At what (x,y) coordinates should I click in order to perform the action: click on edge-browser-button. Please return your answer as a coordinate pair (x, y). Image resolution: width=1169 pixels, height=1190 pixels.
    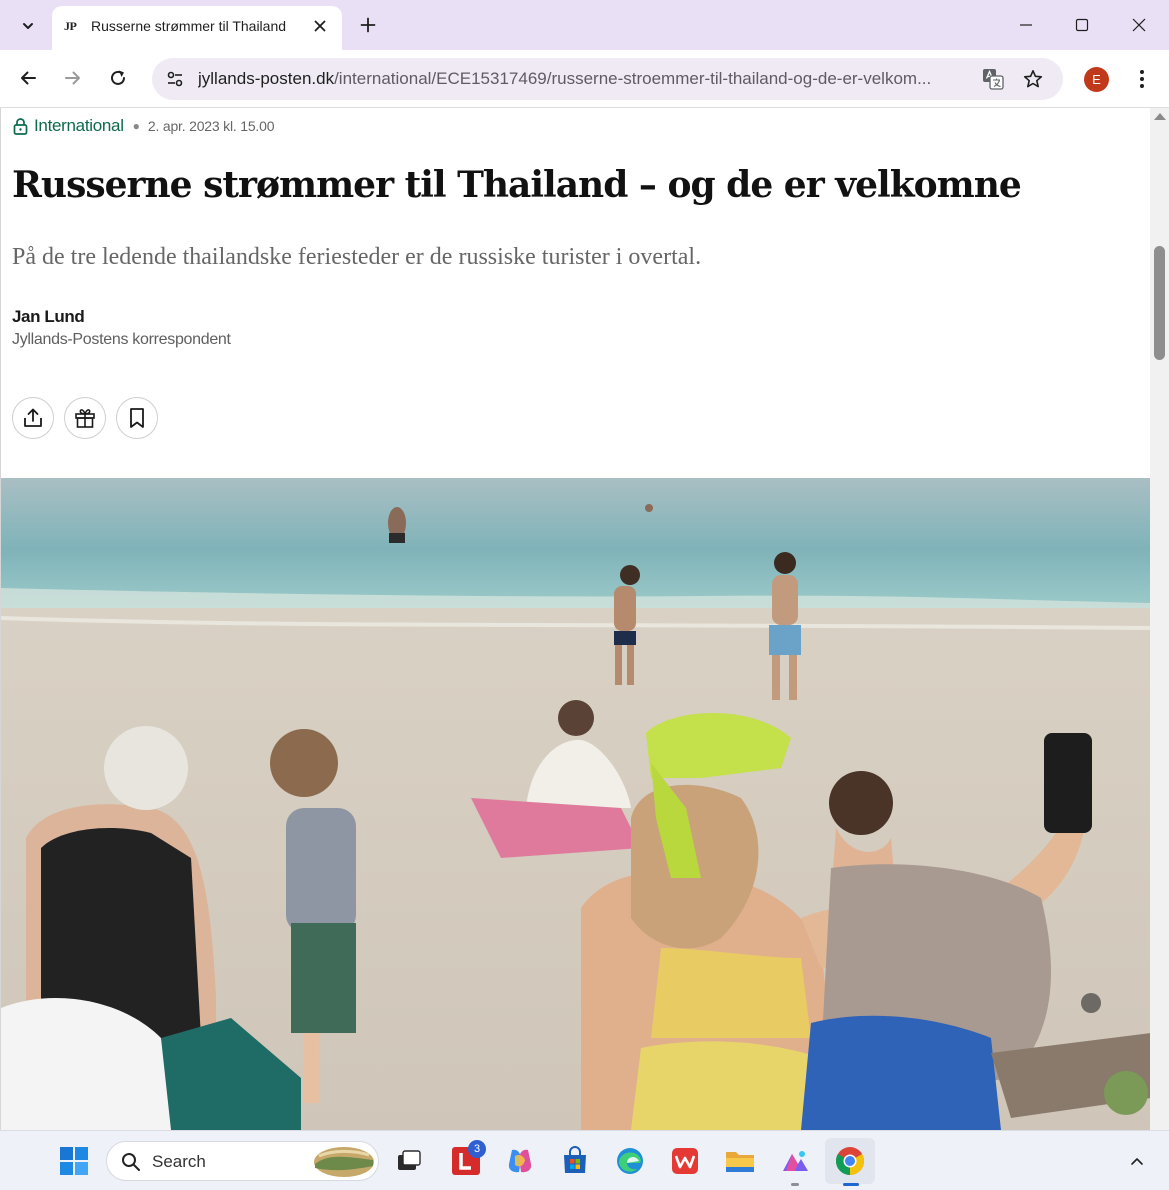
    Looking at the image, I should click on (630, 1161).